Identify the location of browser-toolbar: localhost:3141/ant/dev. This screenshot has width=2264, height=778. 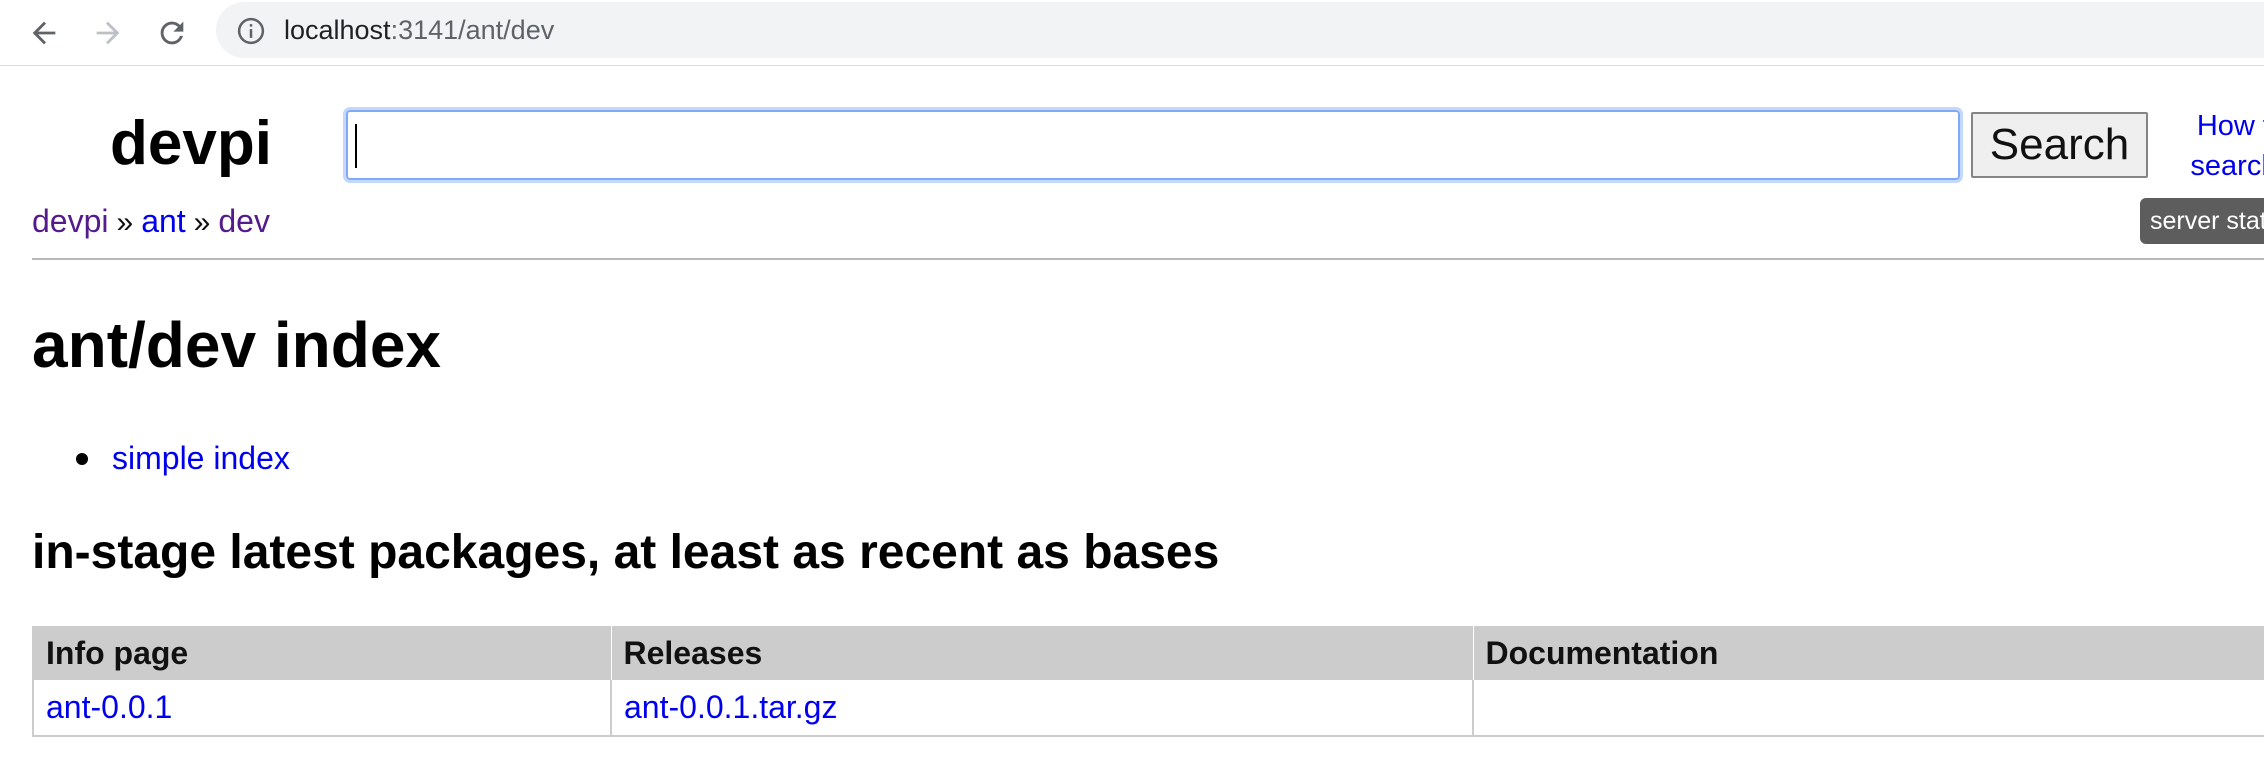
(1132, 33).